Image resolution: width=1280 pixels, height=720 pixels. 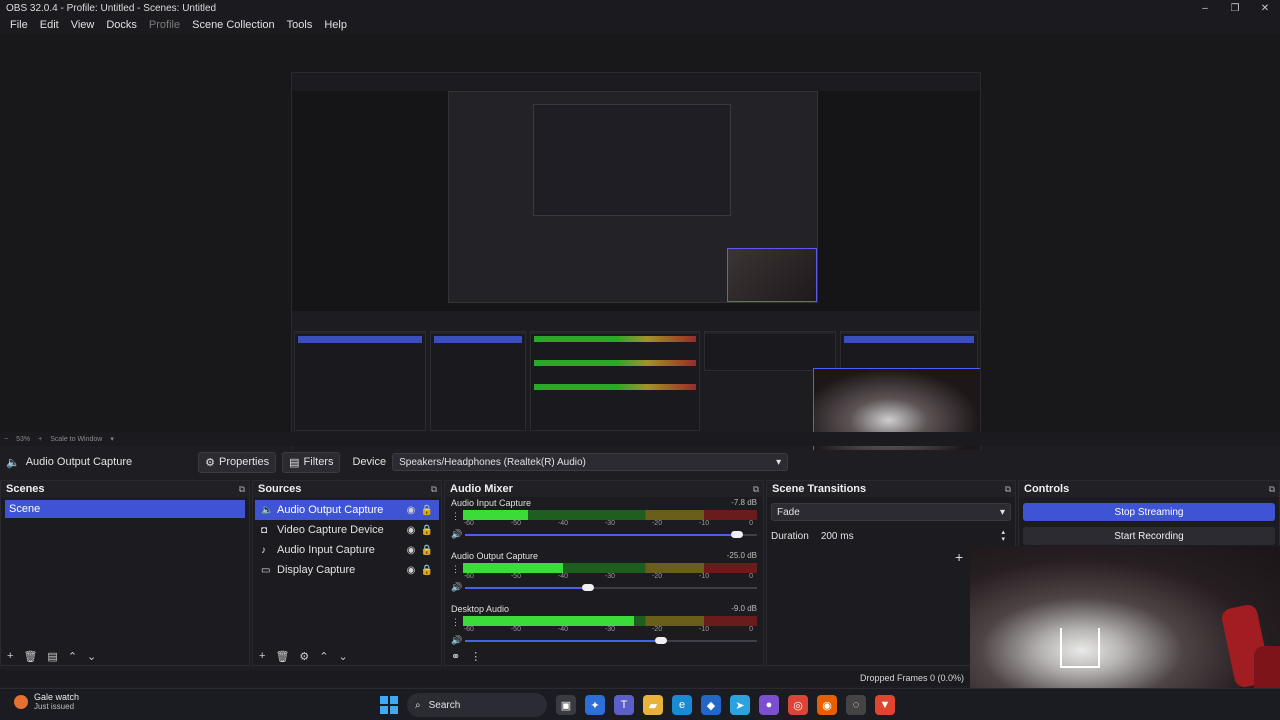 I want to click on source-row-video-capture: ◘ Video Capture Device ◉ 🔒, so click(x=347, y=530).